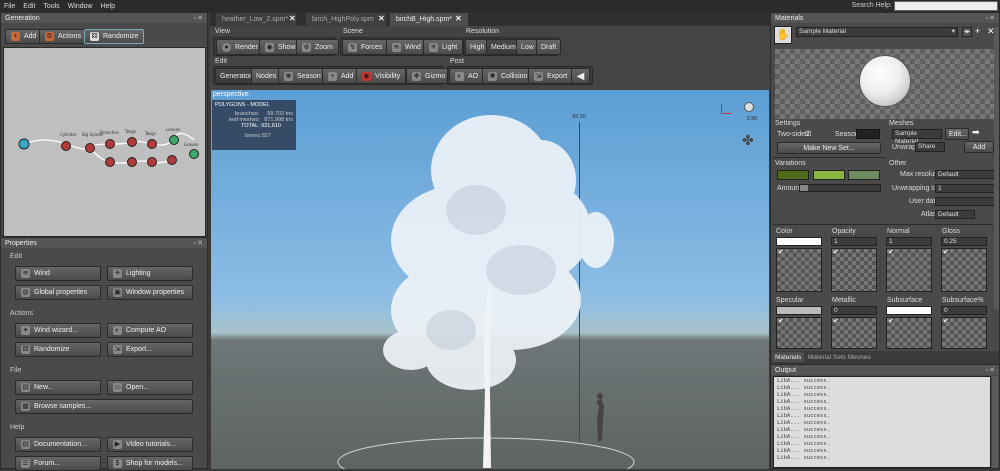 The height and width of the screenshot is (471, 1000). I want to click on max-resolution-select: Default, so click(965, 174).